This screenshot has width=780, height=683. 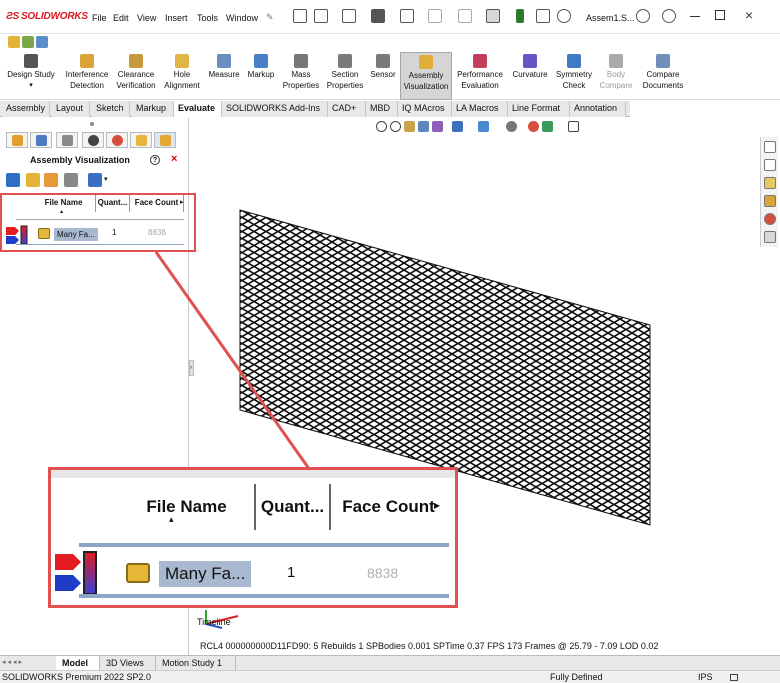 I want to click on zoom-quantity-cell: 1, so click(x=291, y=572).